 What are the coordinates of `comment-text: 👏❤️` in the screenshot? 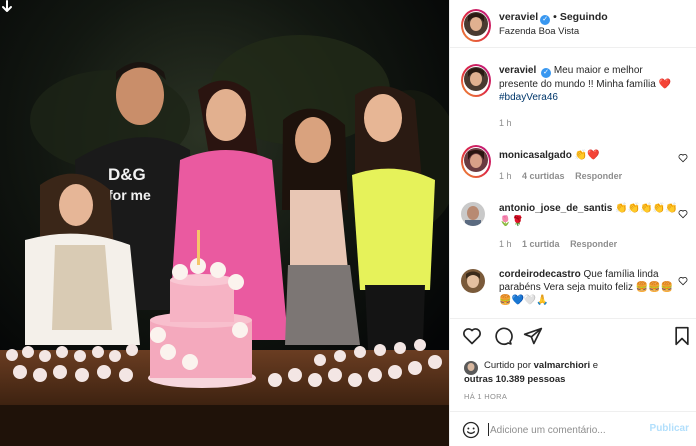 It's located at (587, 155).